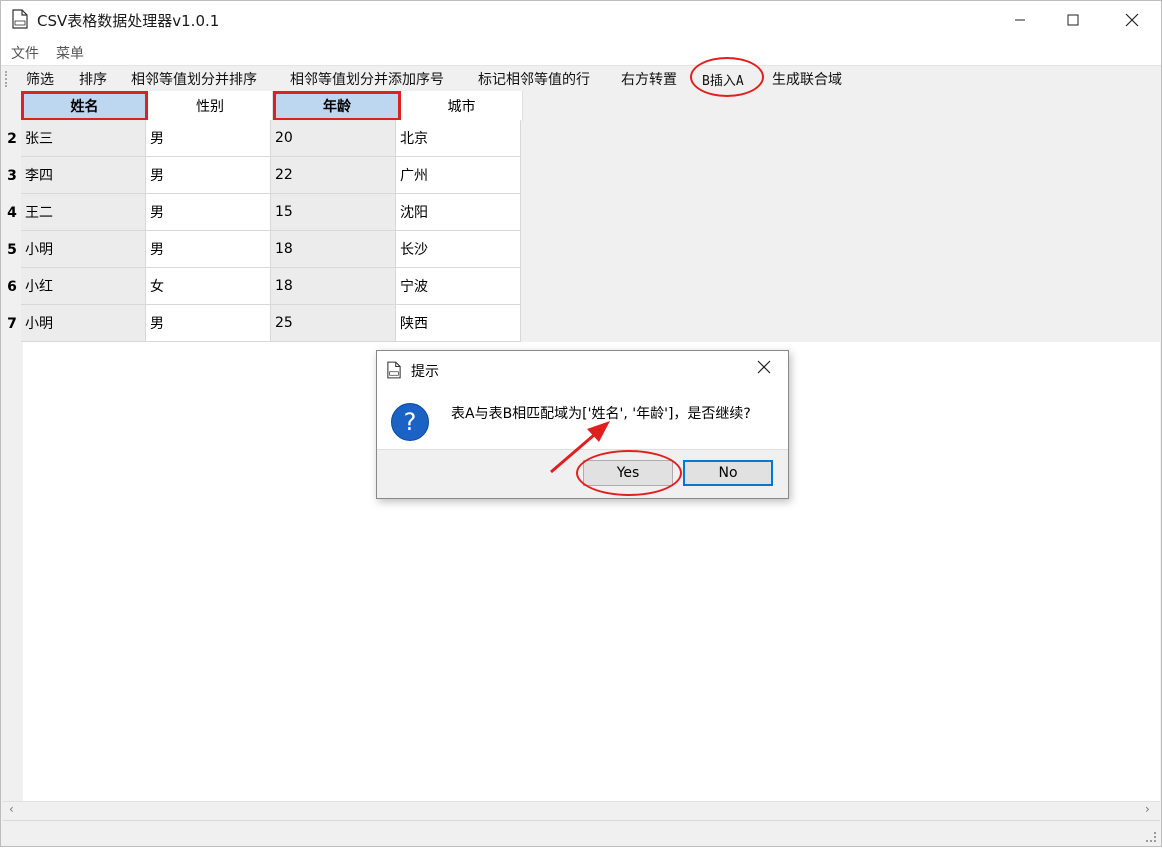 The height and width of the screenshot is (848, 1162). I want to click on table-cell: 女, so click(208, 286).